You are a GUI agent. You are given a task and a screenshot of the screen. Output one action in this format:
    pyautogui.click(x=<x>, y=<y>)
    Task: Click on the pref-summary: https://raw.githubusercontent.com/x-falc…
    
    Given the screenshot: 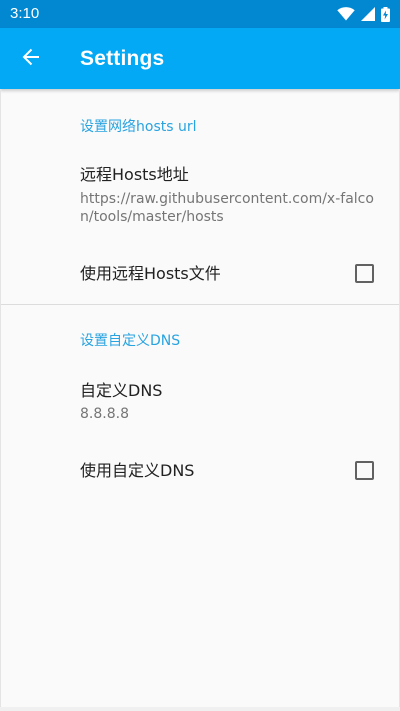 What is the action you would take?
    pyautogui.click(x=227, y=208)
    